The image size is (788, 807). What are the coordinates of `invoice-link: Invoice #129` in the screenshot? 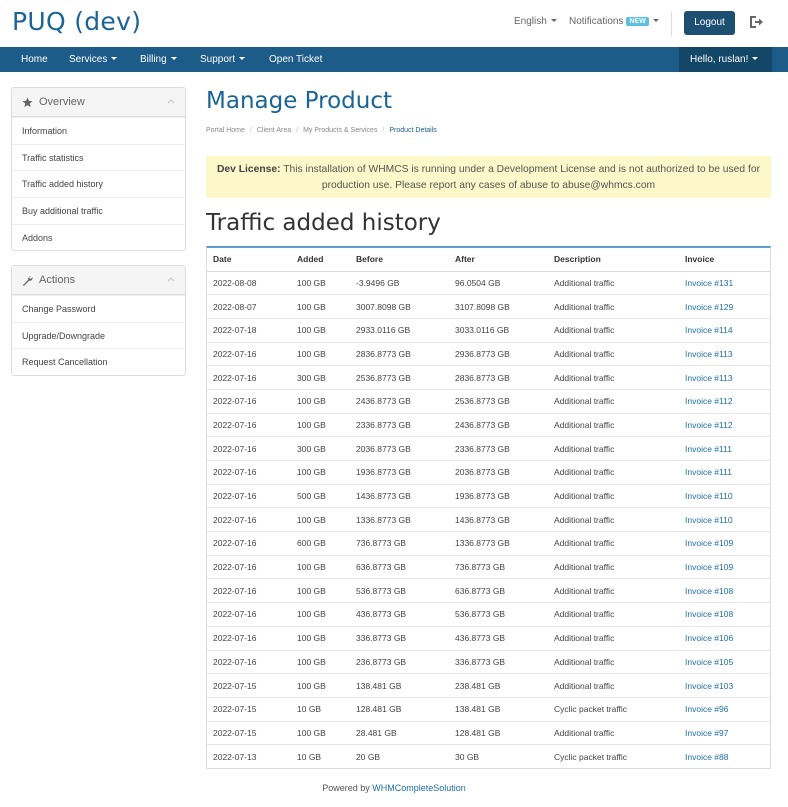 It's located at (724, 306).